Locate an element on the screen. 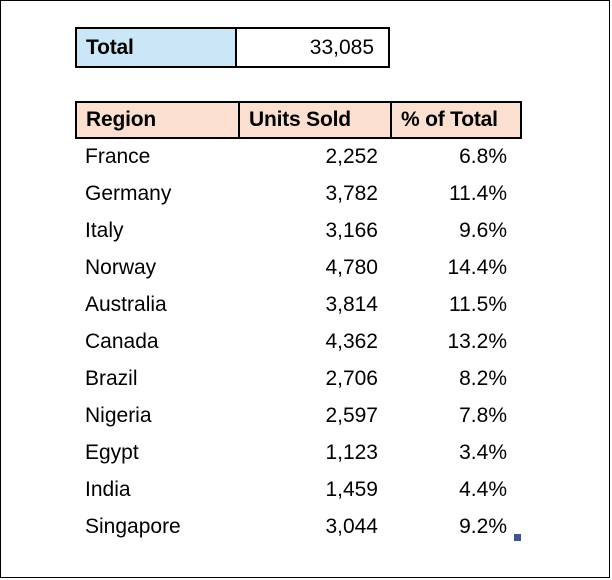  table-row: Norway 4,780 14.4% is located at coordinates (298, 267).